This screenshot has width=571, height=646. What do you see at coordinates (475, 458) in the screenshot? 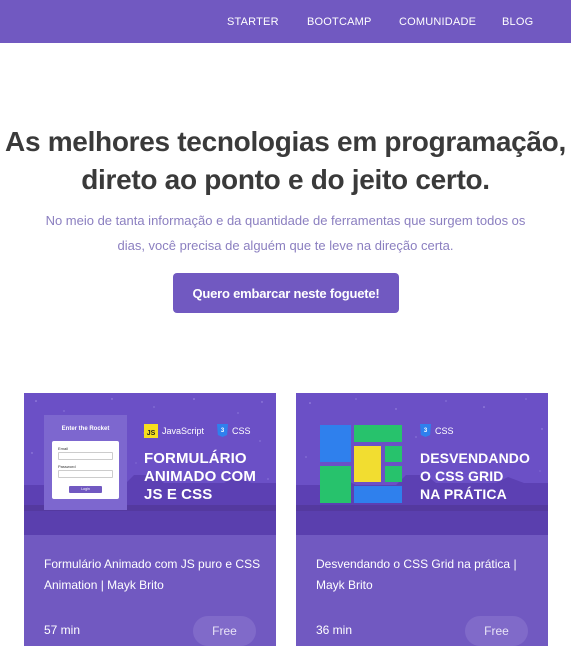
I see `thumbnail-title-line1: DESVENDANDO` at bounding box center [475, 458].